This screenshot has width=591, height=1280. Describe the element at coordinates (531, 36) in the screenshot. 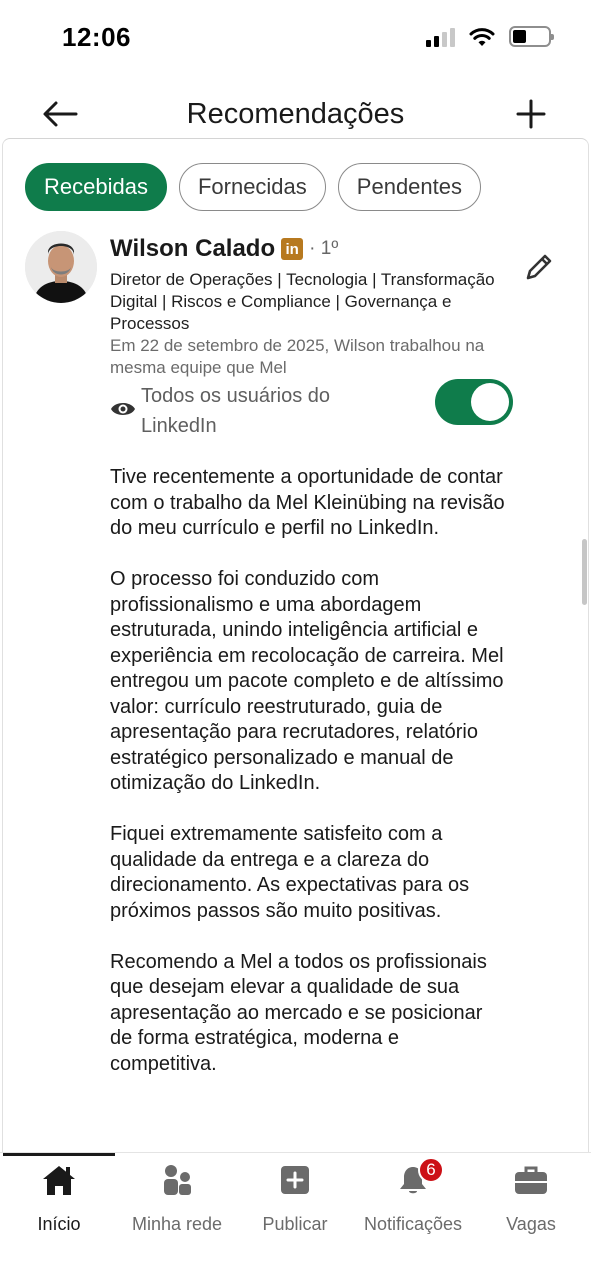

I see `battery-icon` at that location.